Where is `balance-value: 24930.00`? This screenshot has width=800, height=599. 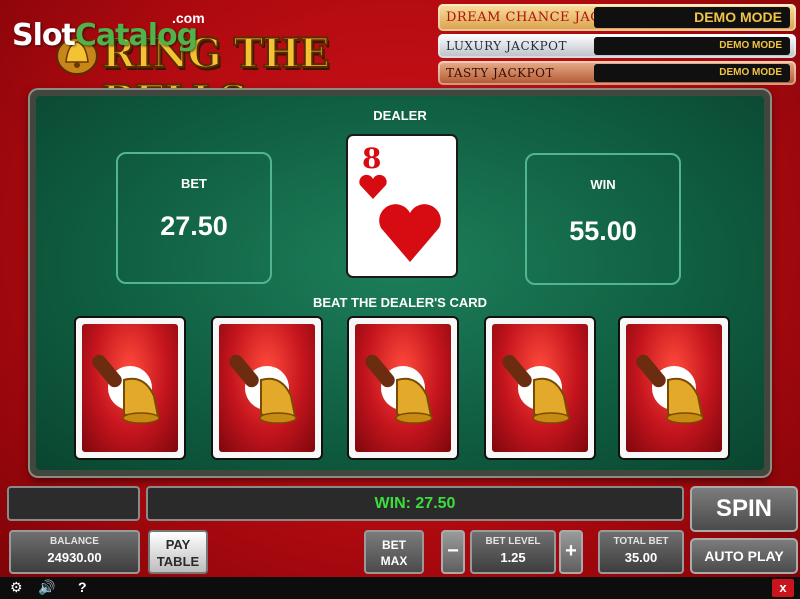 balance-value: 24930.00 is located at coordinates (74, 557).